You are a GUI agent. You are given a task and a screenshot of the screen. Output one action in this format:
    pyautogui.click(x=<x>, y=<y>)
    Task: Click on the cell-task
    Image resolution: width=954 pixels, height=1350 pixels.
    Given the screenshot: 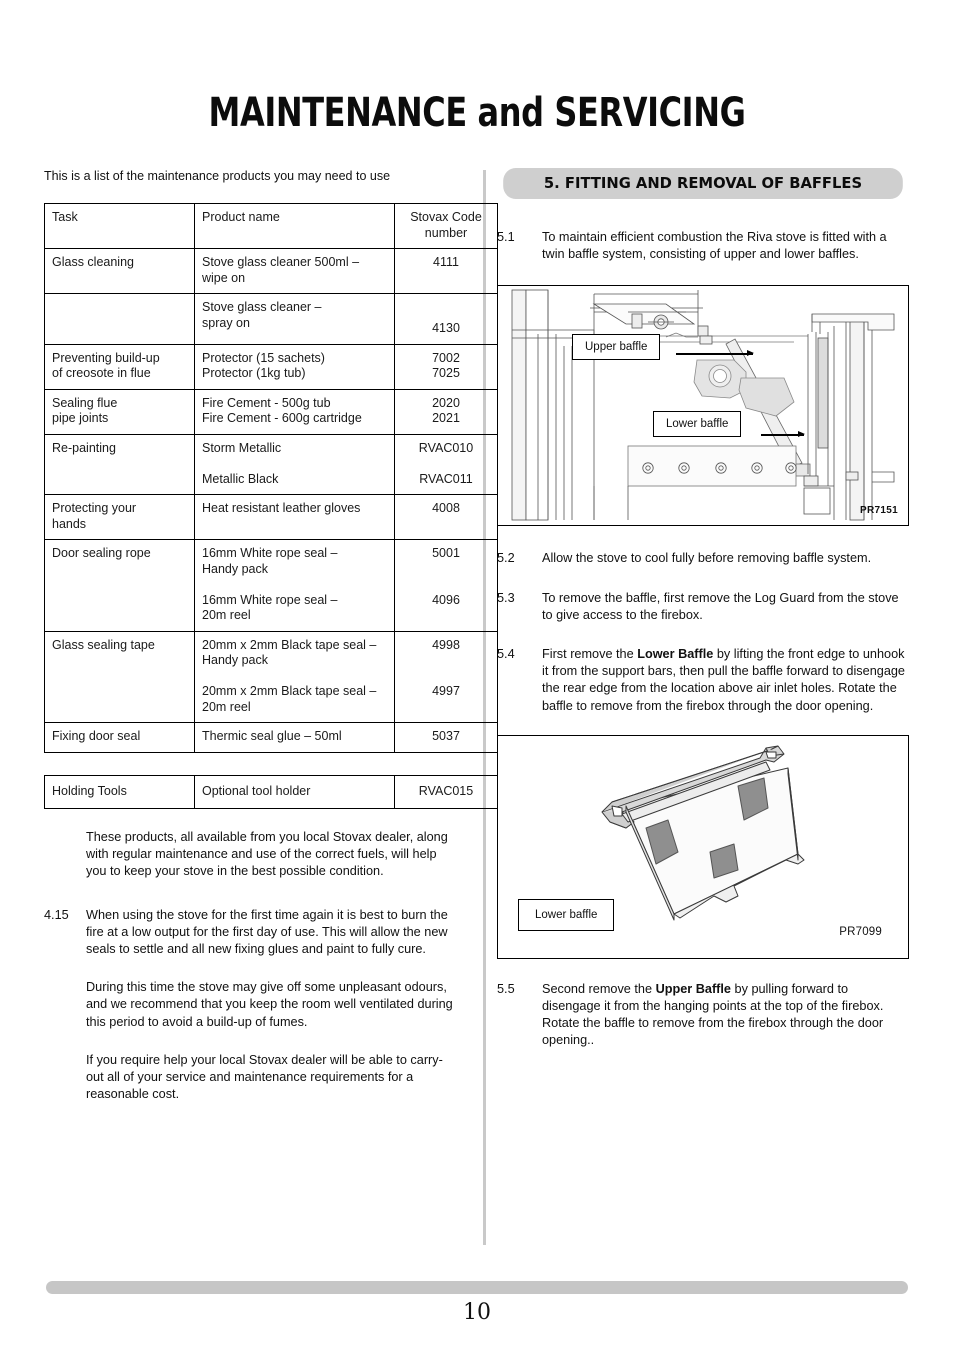 What is the action you would take?
    pyautogui.click(x=119, y=319)
    